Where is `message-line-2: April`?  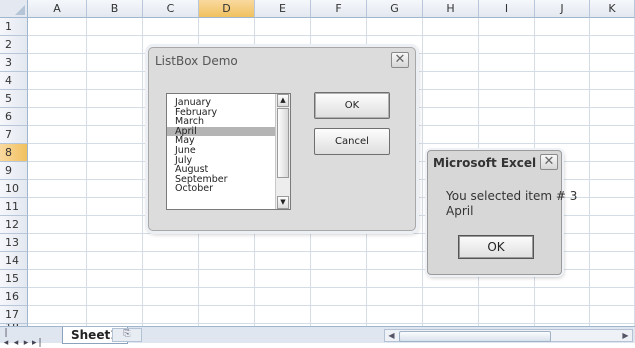 message-line-2: April is located at coordinates (460, 211).